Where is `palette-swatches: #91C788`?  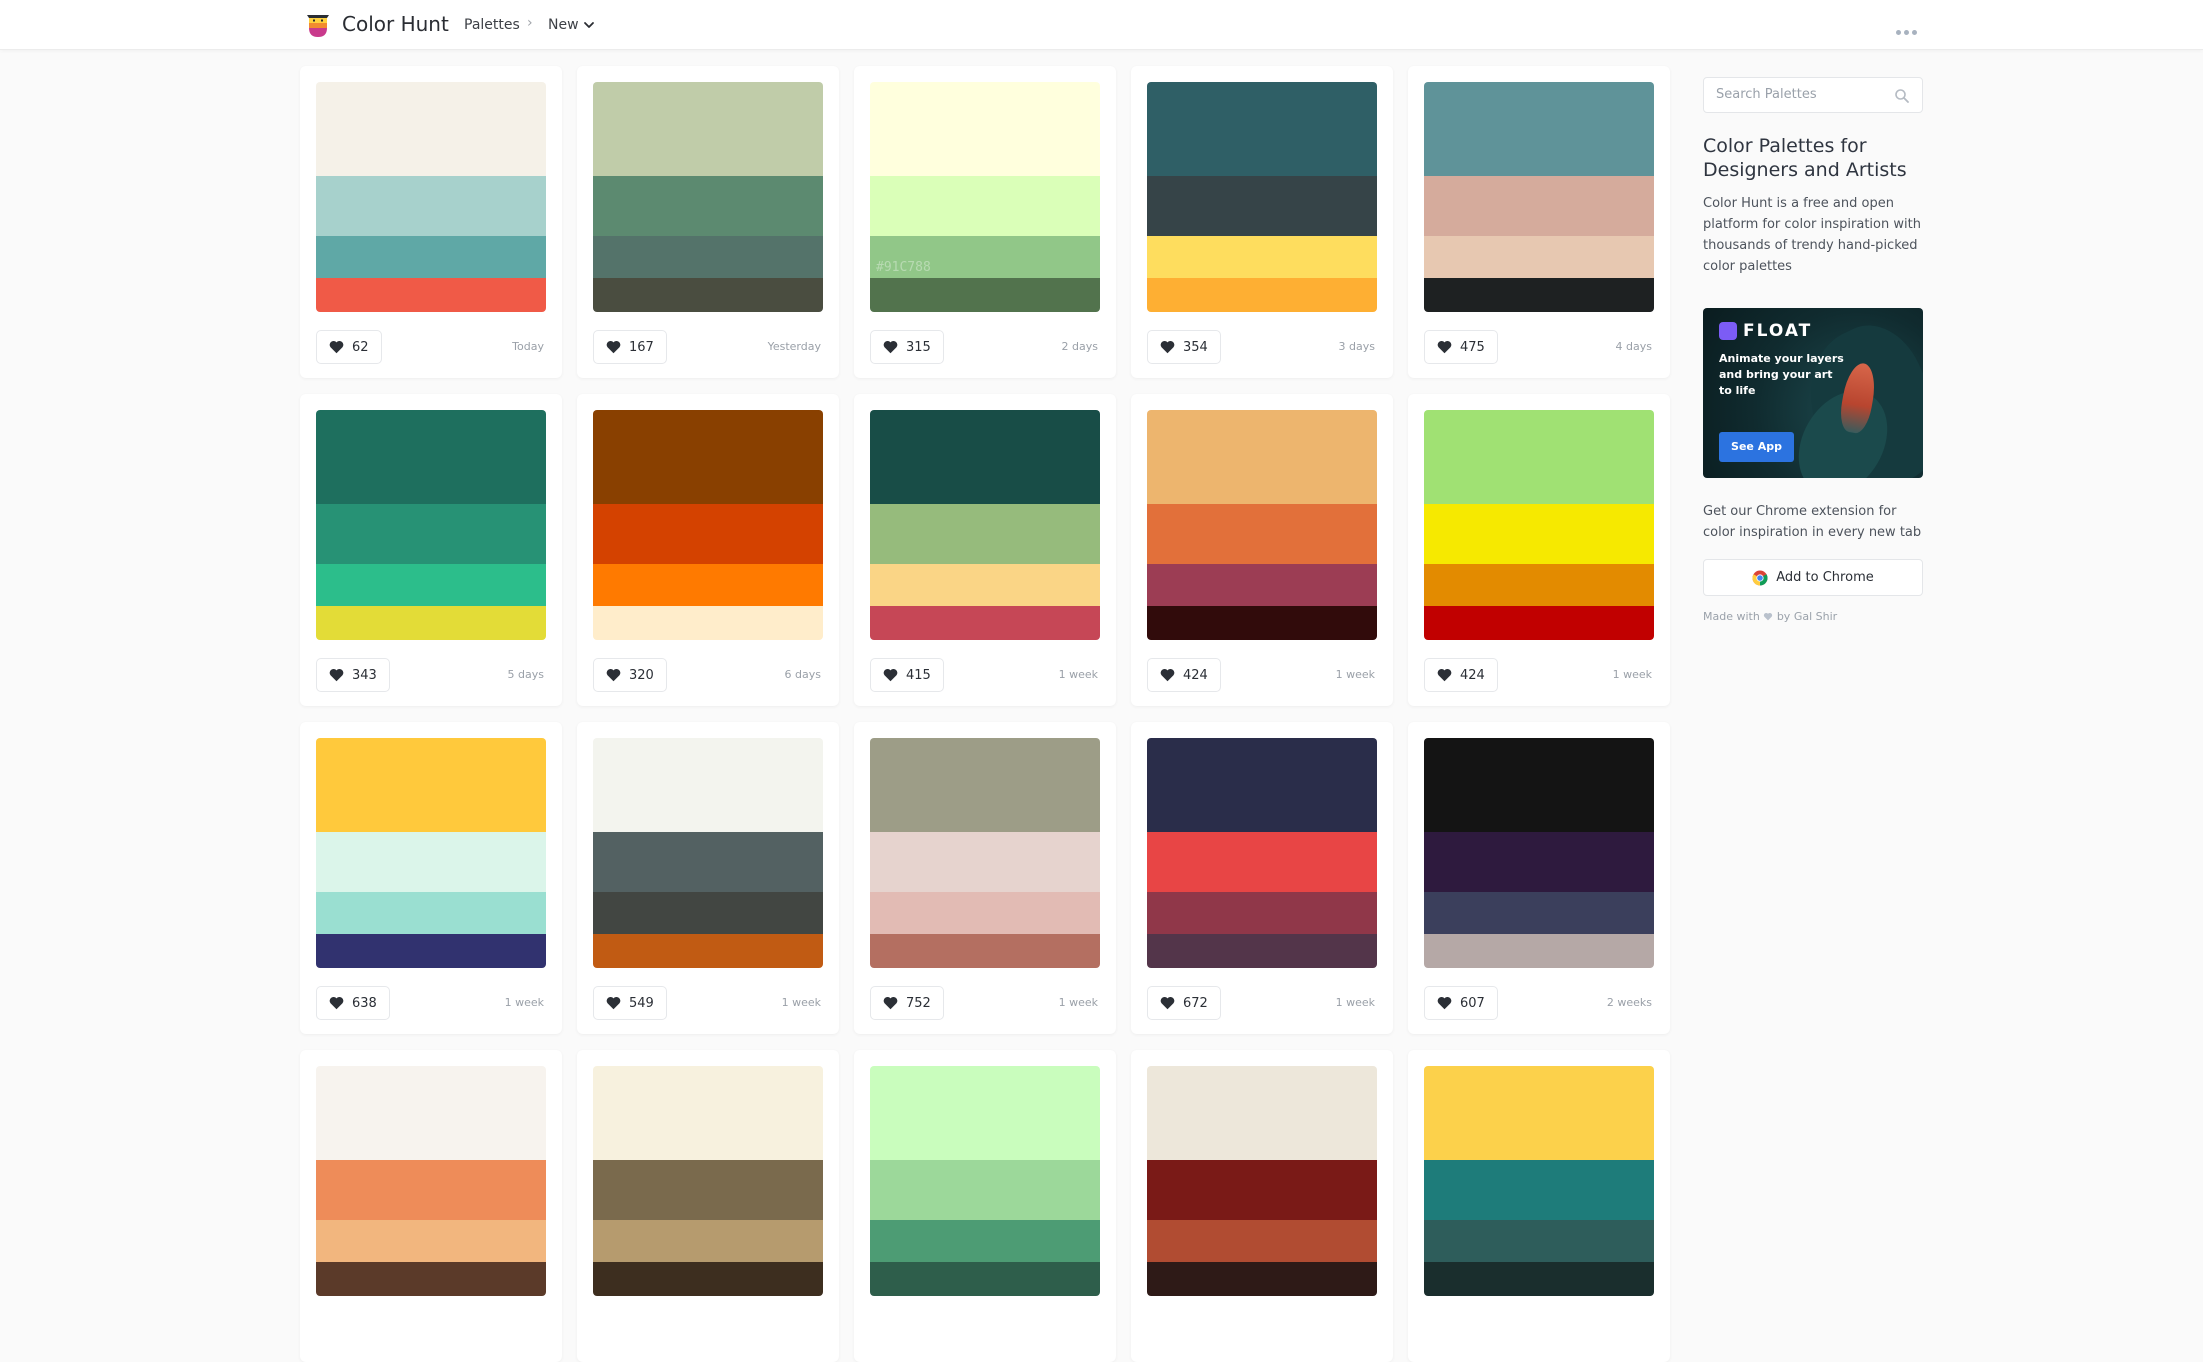
palette-swatches: #91C788 is located at coordinates (985, 197).